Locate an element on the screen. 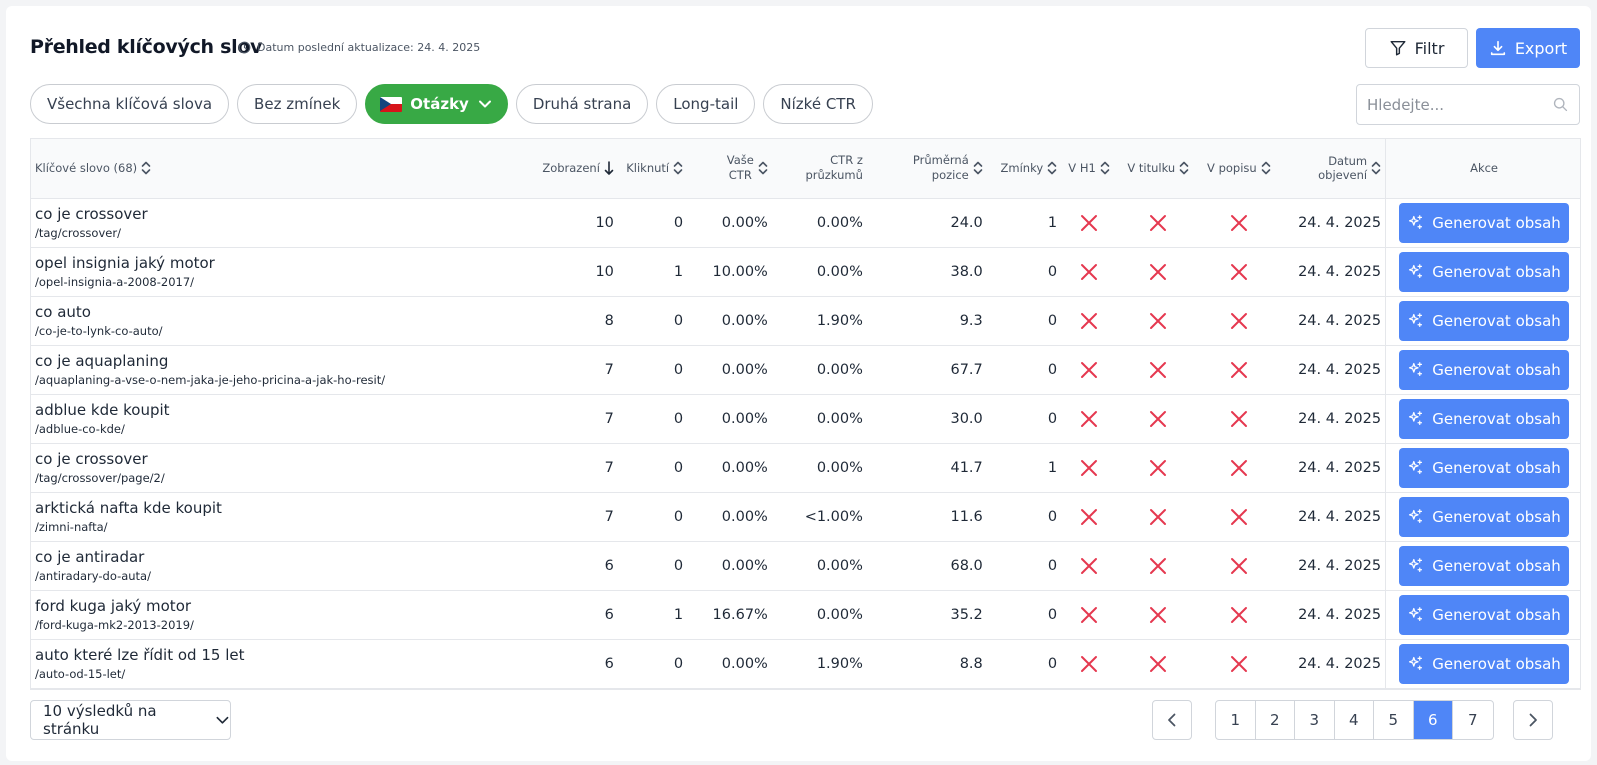 This screenshot has width=1597, height=765. ctr-cell: 0.00% is located at coordinates (744, 467).